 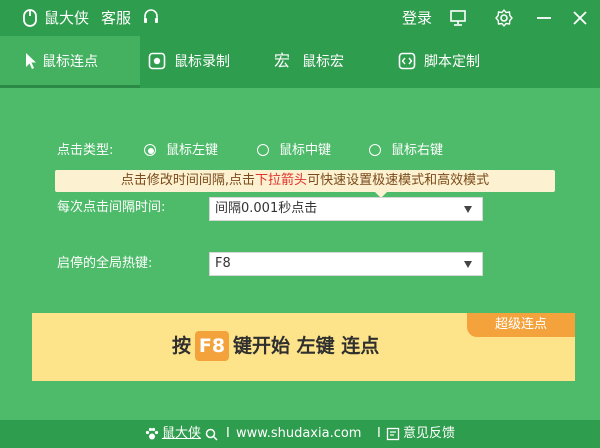 I want to click on radio-right-button: 鼠标右键, so click(x=414, y=151).